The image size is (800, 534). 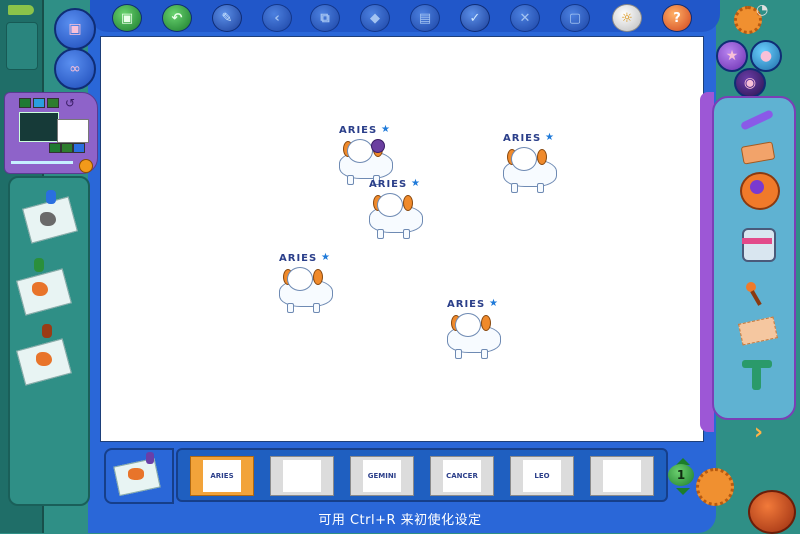 What do you see at coordinates (177, 18) in the screenshot?
I see `undo-icon: ↶` at bounding box center [177, 18].